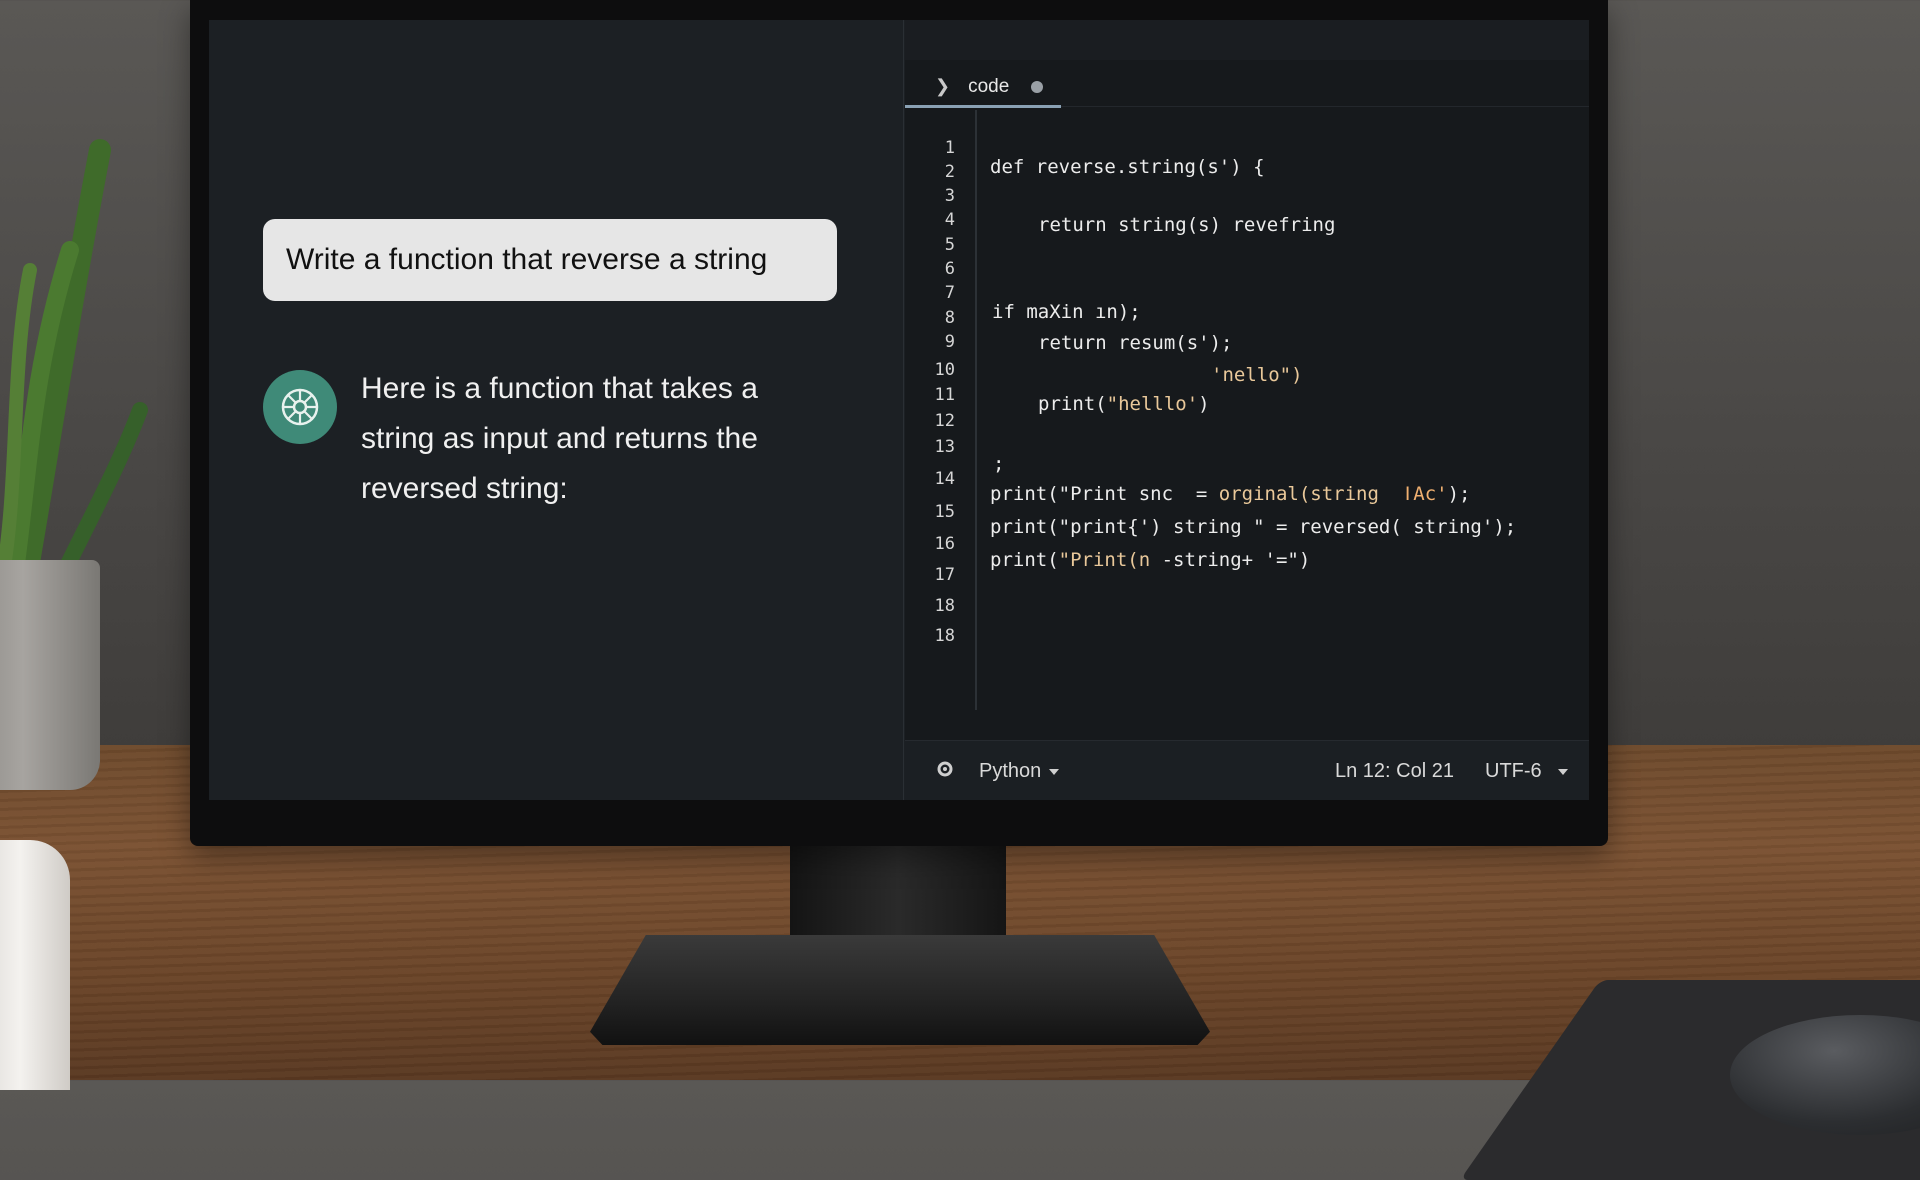 This screenshot has height=1180, width=1920. I want to click on code-line-4: return string(s) revefring, so click(1186, 225).